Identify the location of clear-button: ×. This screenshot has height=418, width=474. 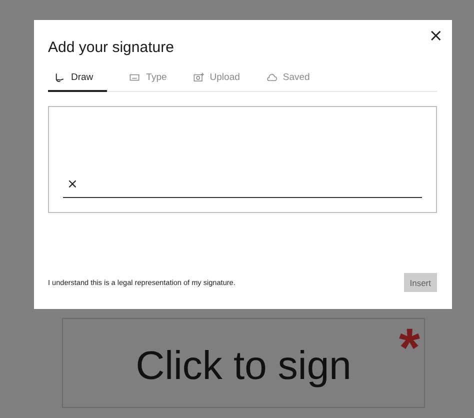
(70, 185).